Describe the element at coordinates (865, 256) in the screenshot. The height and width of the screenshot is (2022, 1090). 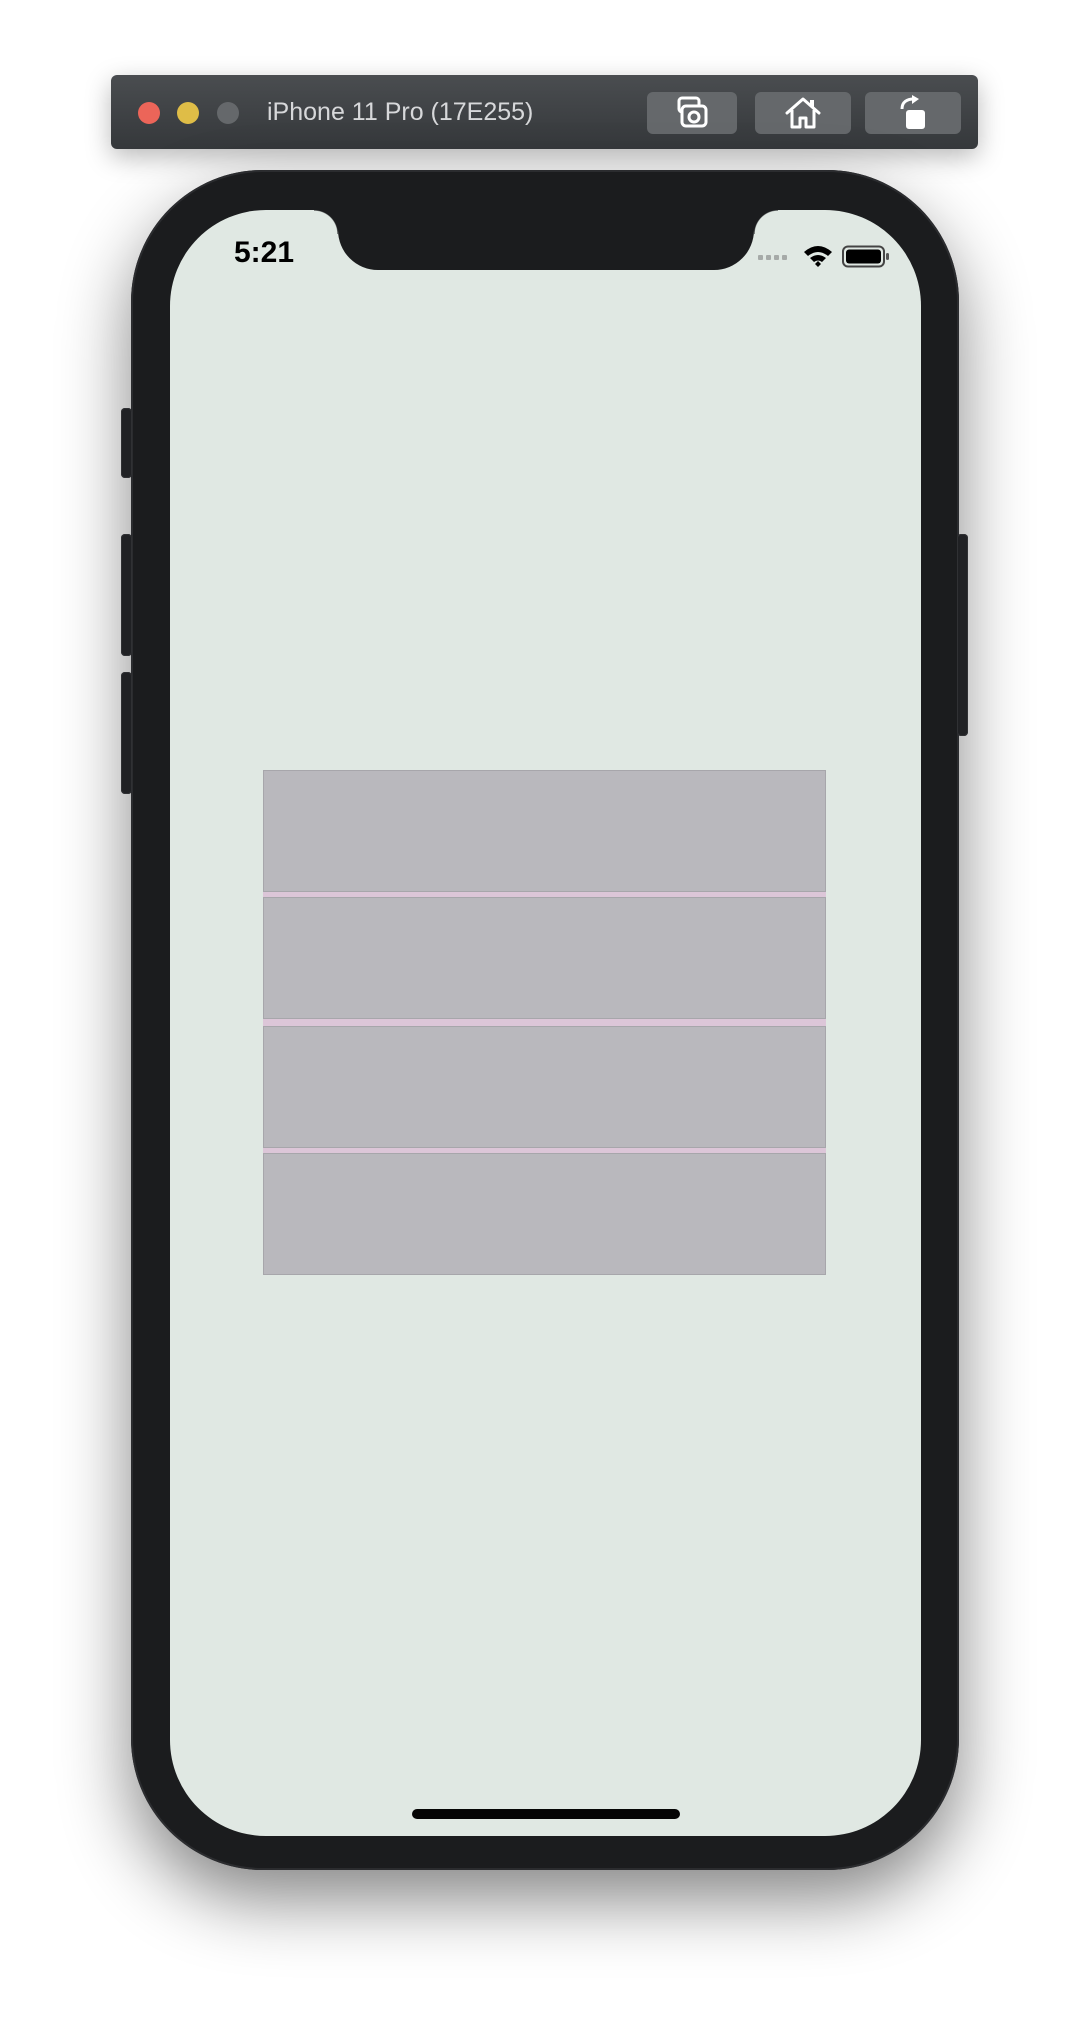
I see `battery-icon` at that location.